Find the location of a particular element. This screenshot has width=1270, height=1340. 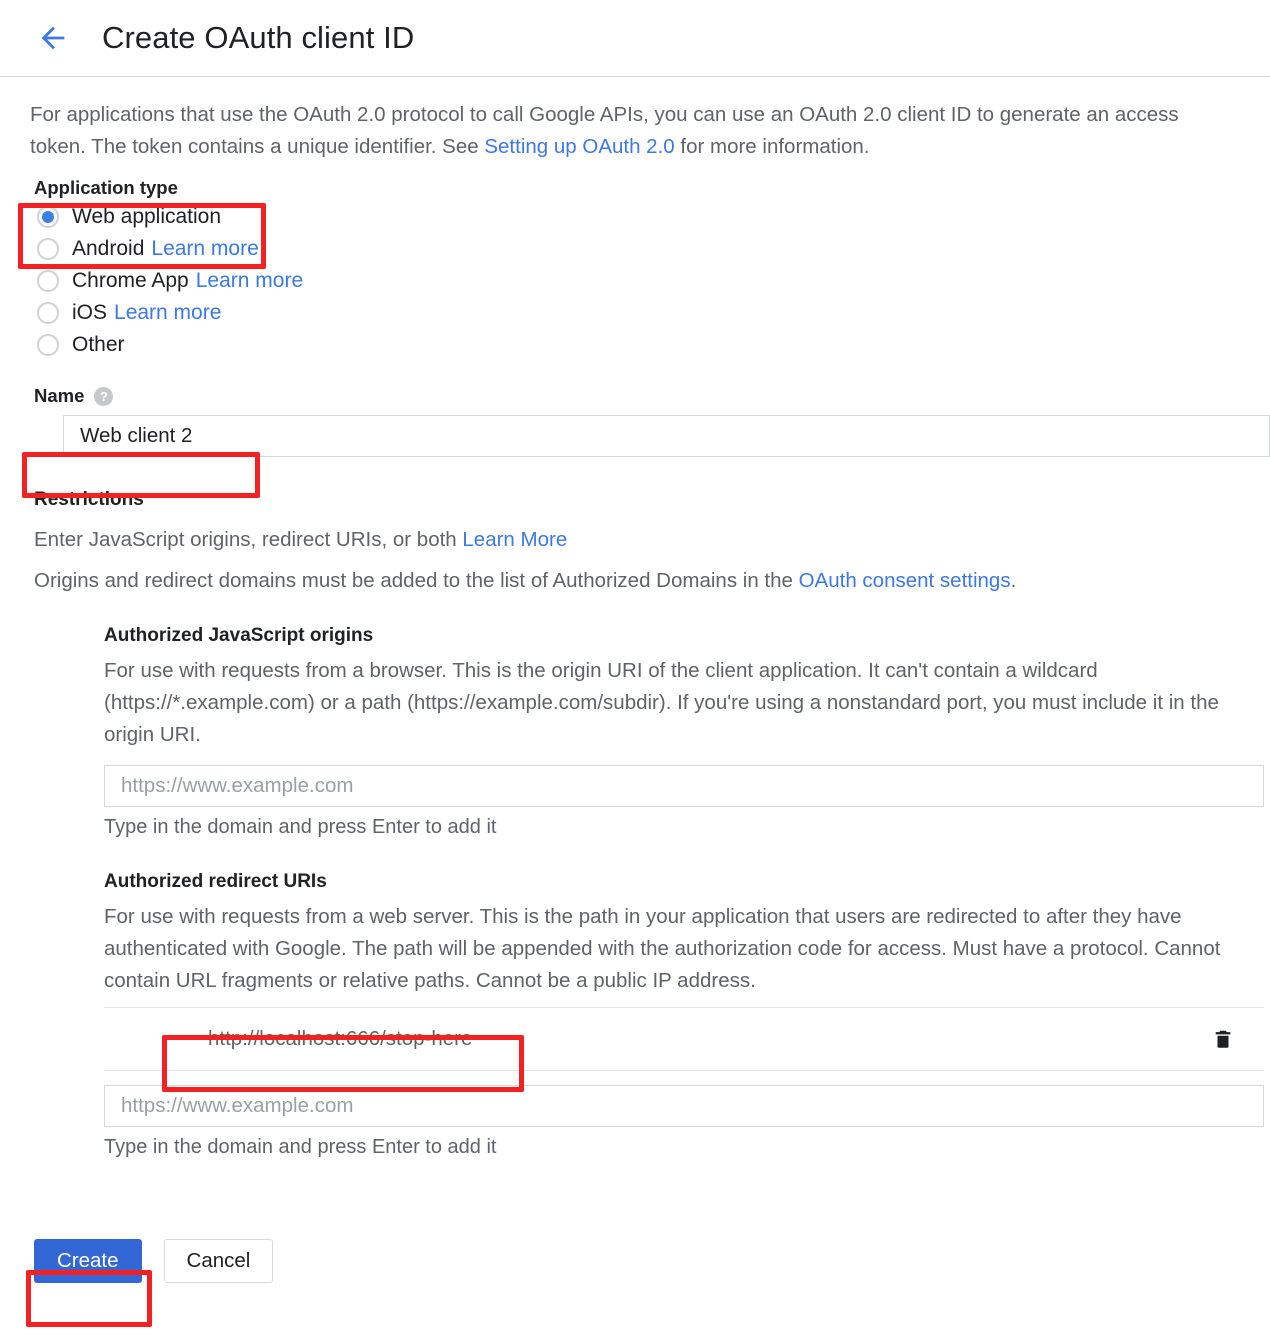

radio-other: Other is located at coordinates (635, 345).